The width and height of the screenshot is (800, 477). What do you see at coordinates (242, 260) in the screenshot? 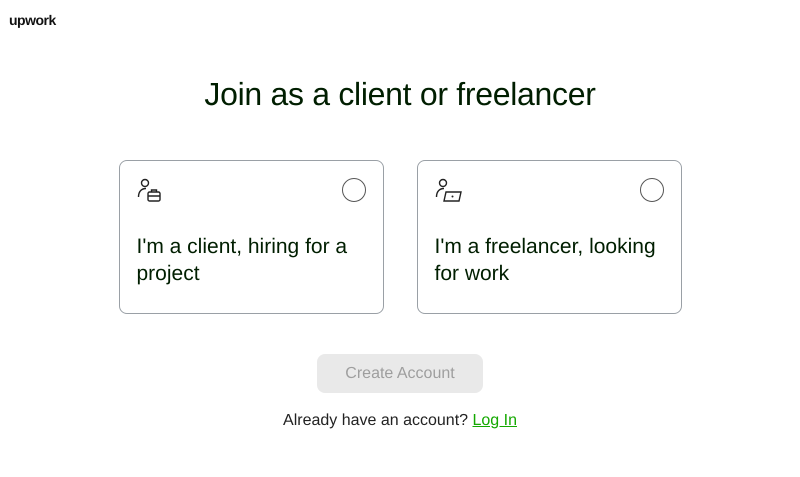
I see `option-label: I'm a client, hiring for a project` at bounding box center [242, 260].